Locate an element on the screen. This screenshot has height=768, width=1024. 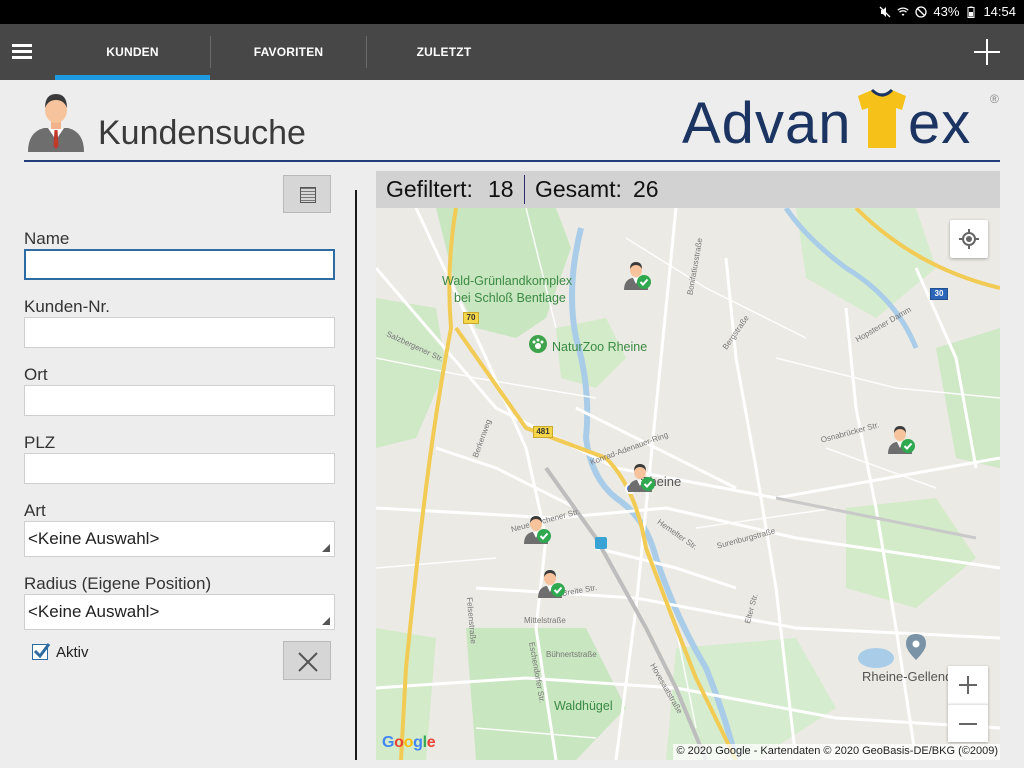
road-shield: 481 is located at coordinates (543, 432).